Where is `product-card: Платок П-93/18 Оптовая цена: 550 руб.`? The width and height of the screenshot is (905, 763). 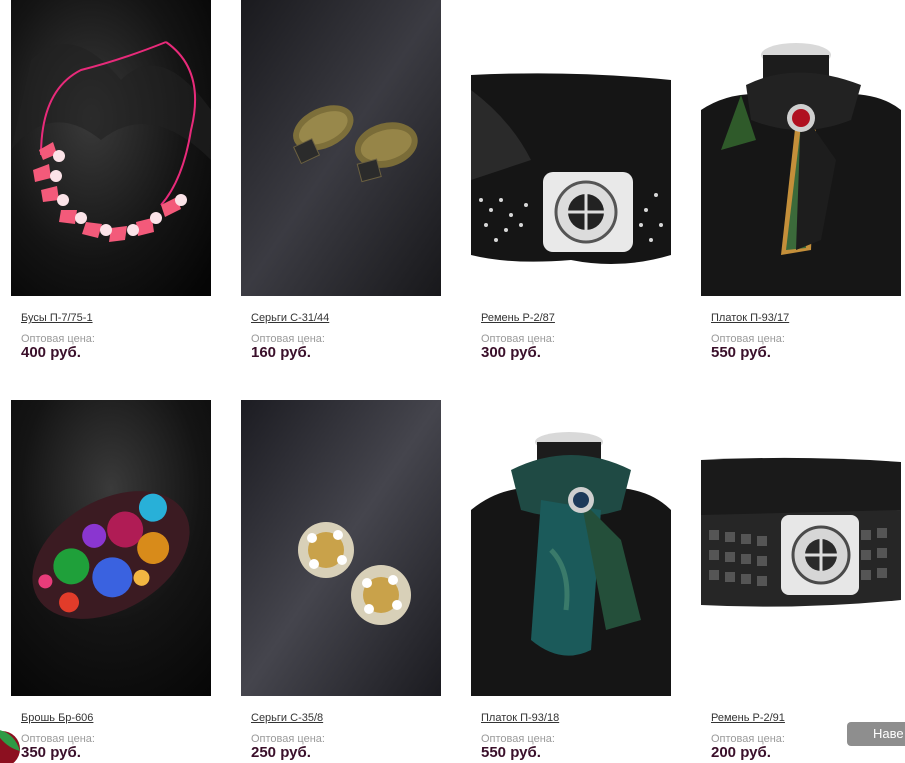 product-card: Платок П-93/18 Оптовая цена: 550 руб. is located at coordinates (571, 580).